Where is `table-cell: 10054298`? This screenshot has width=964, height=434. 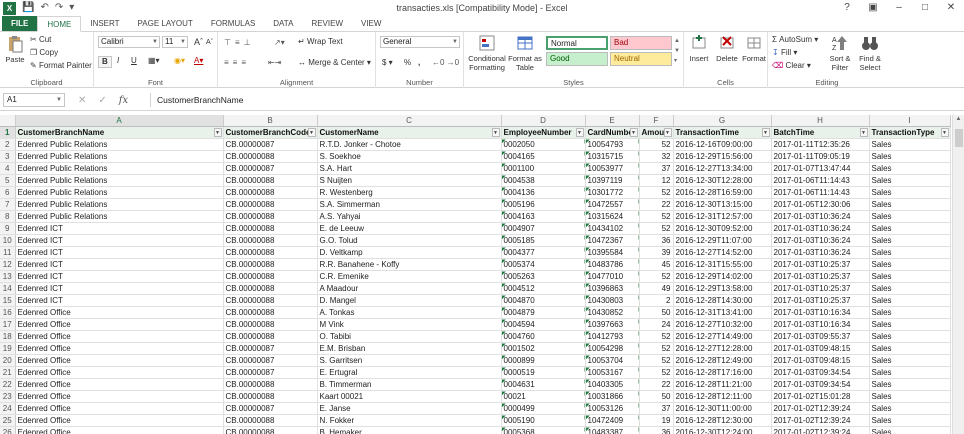 table-cell: 10054298 is located at coordinates (612, 348).